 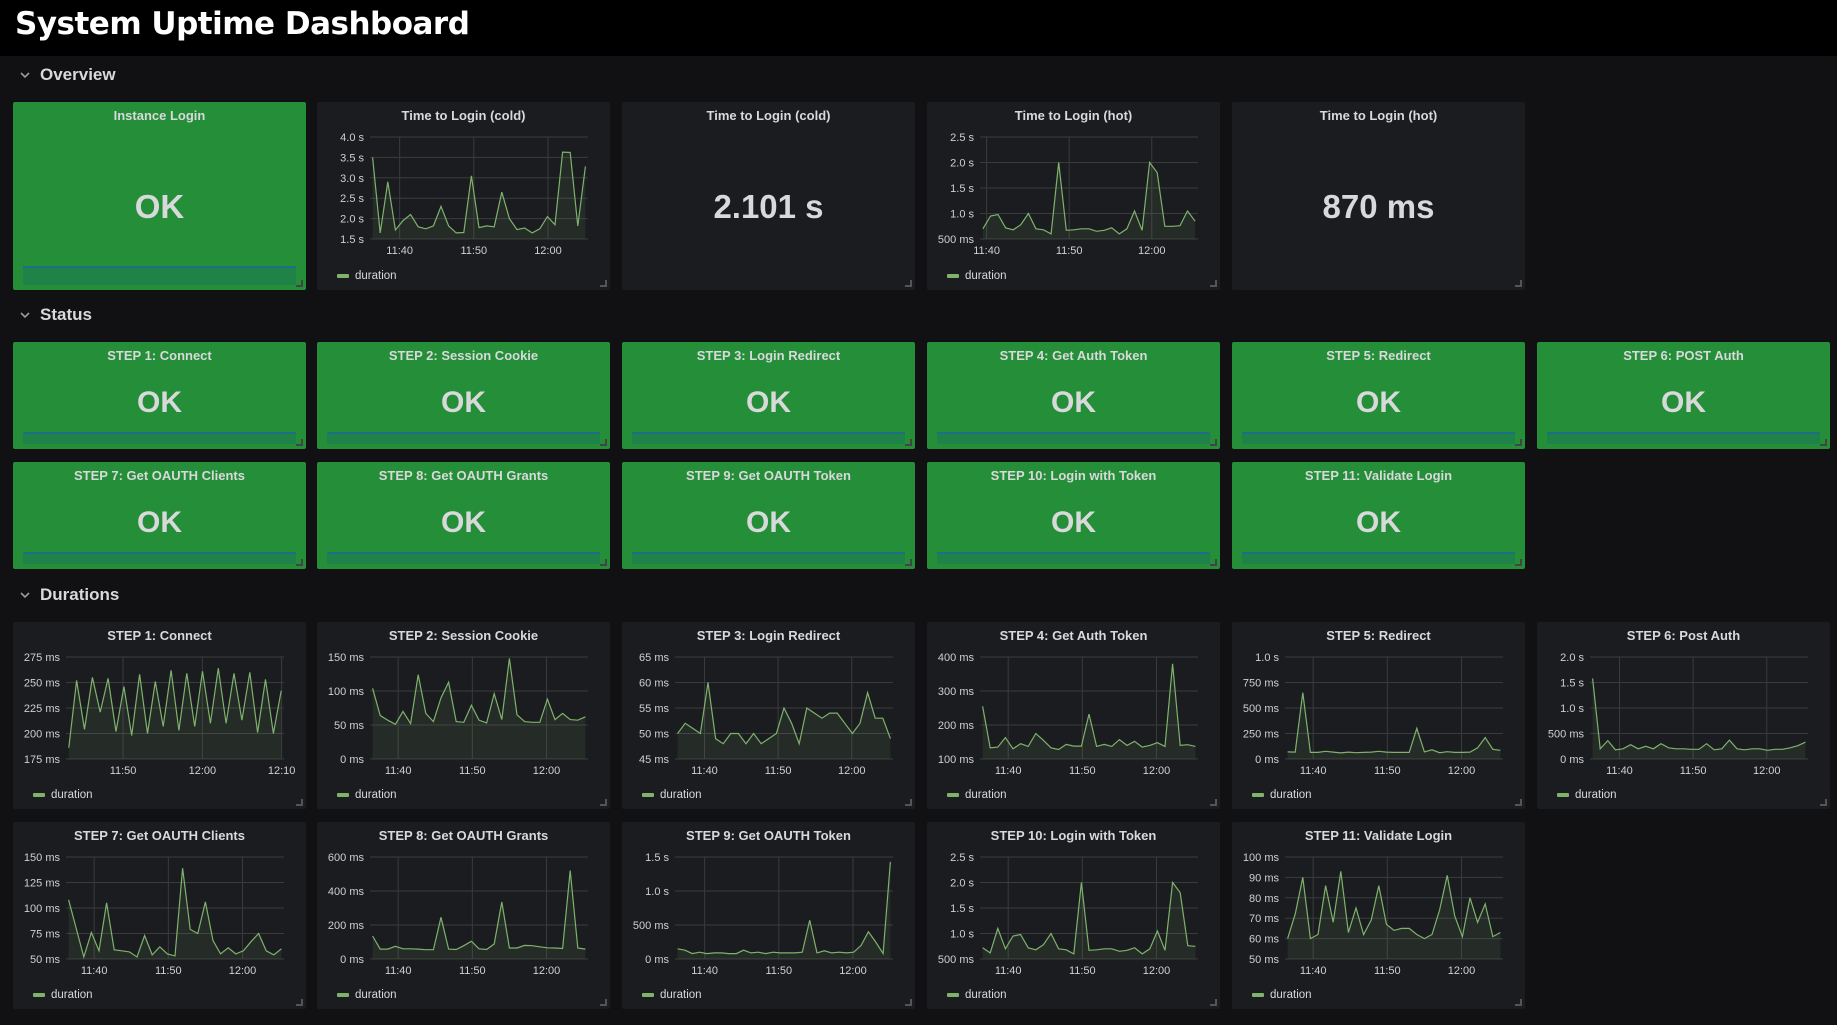 I want to click on status-panel-step-8: STEP 8: Get OAUTH Grants OK, so click(x=463, y=515).